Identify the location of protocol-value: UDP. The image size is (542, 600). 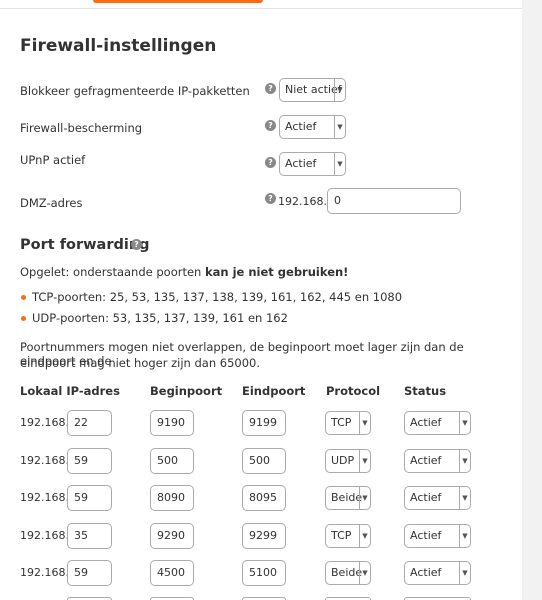
(343, 460).